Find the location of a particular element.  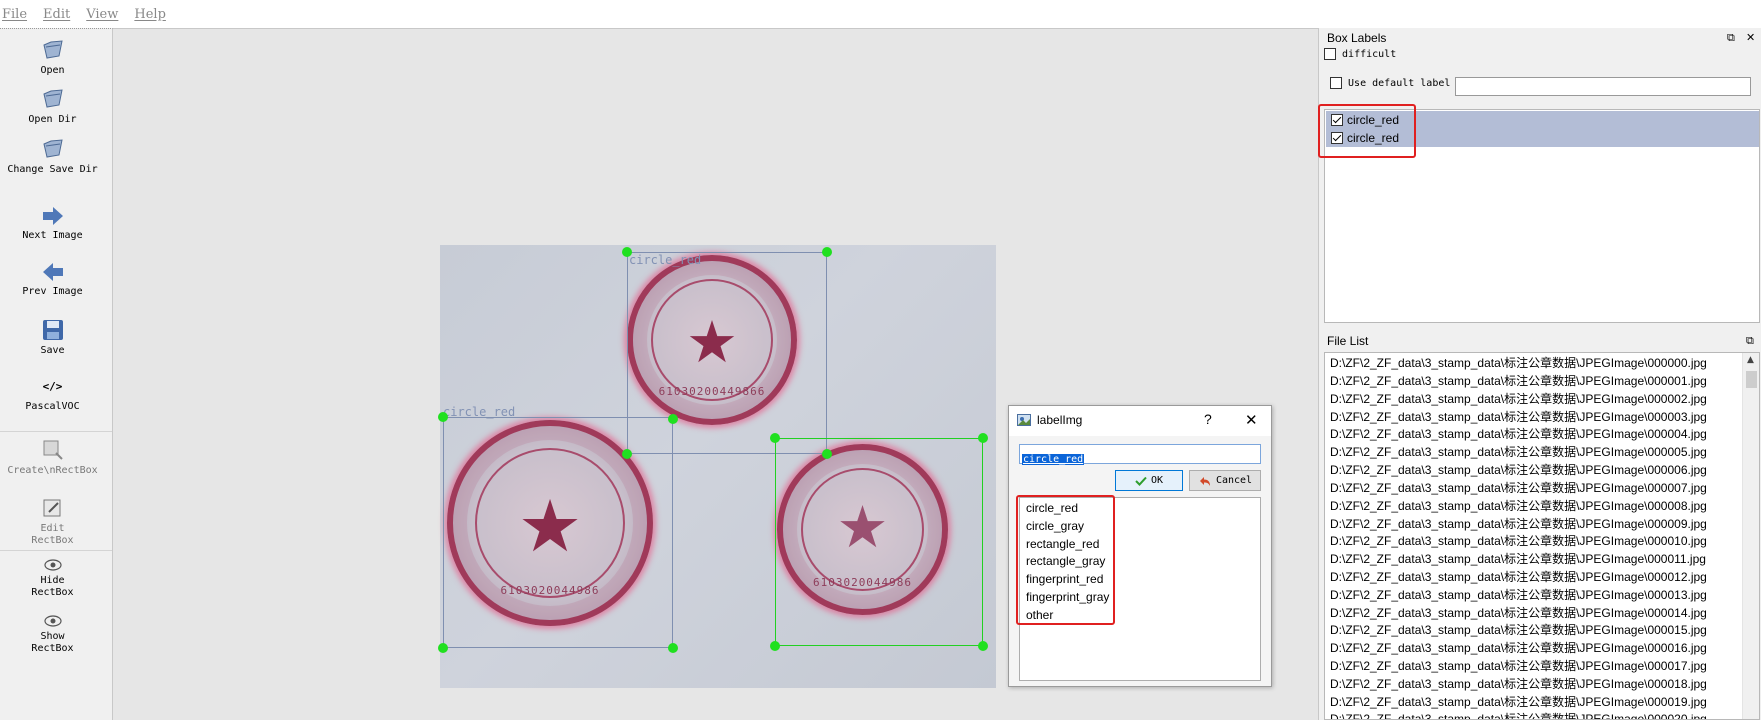

difficult-label: difficult is located at coordinates (1369, 54).